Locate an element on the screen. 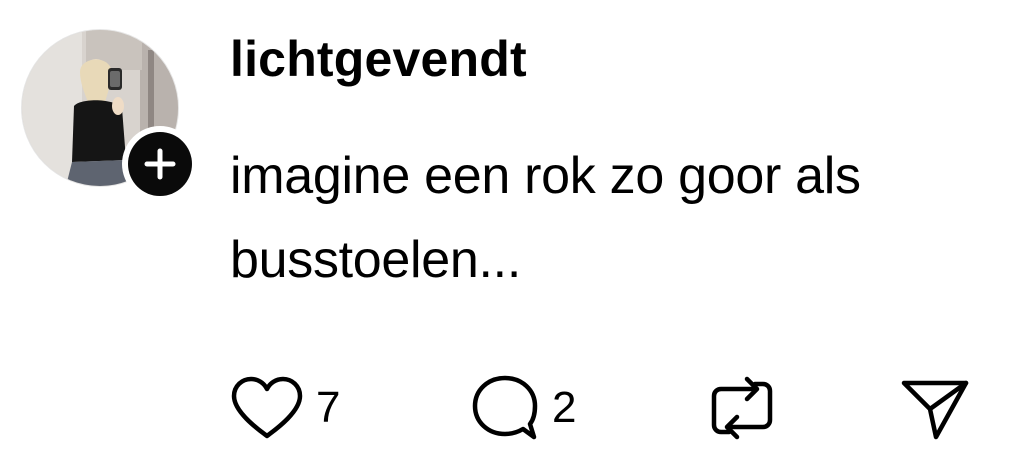 The width and height of the screenshot is (1024, 473). action-bar: 7 2 is located at coordinates (610, 408).